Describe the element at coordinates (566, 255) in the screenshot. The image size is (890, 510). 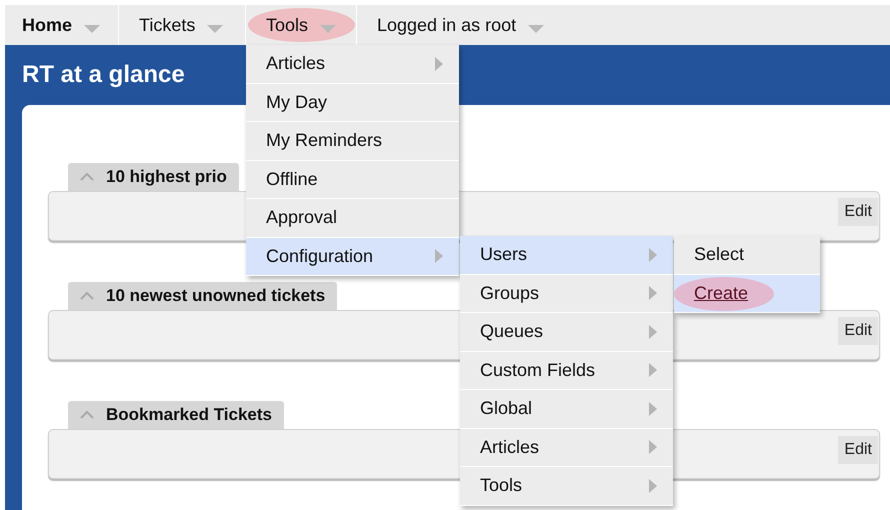
I see `menu-item: Users` at that location.